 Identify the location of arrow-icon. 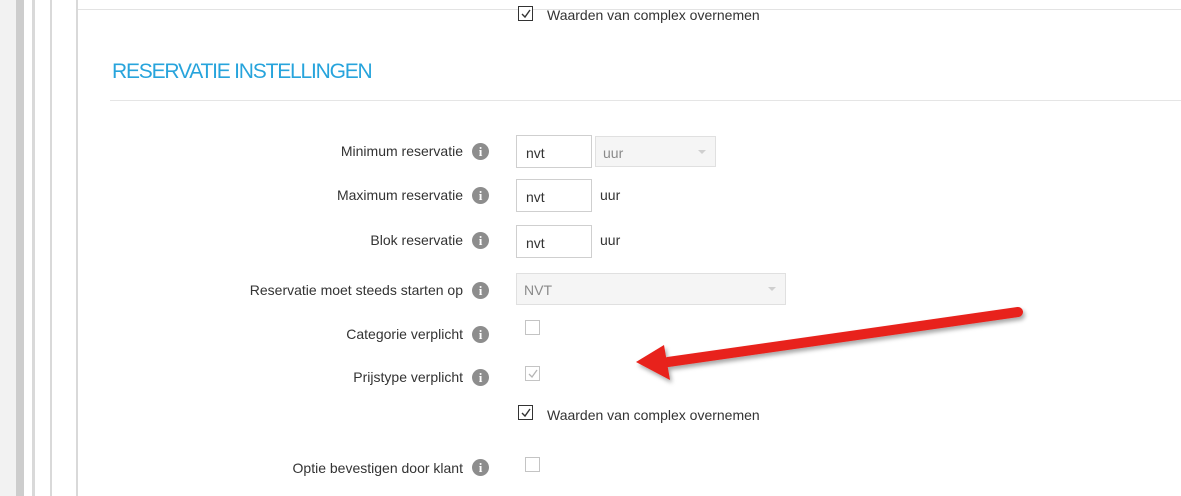
(829, 343).